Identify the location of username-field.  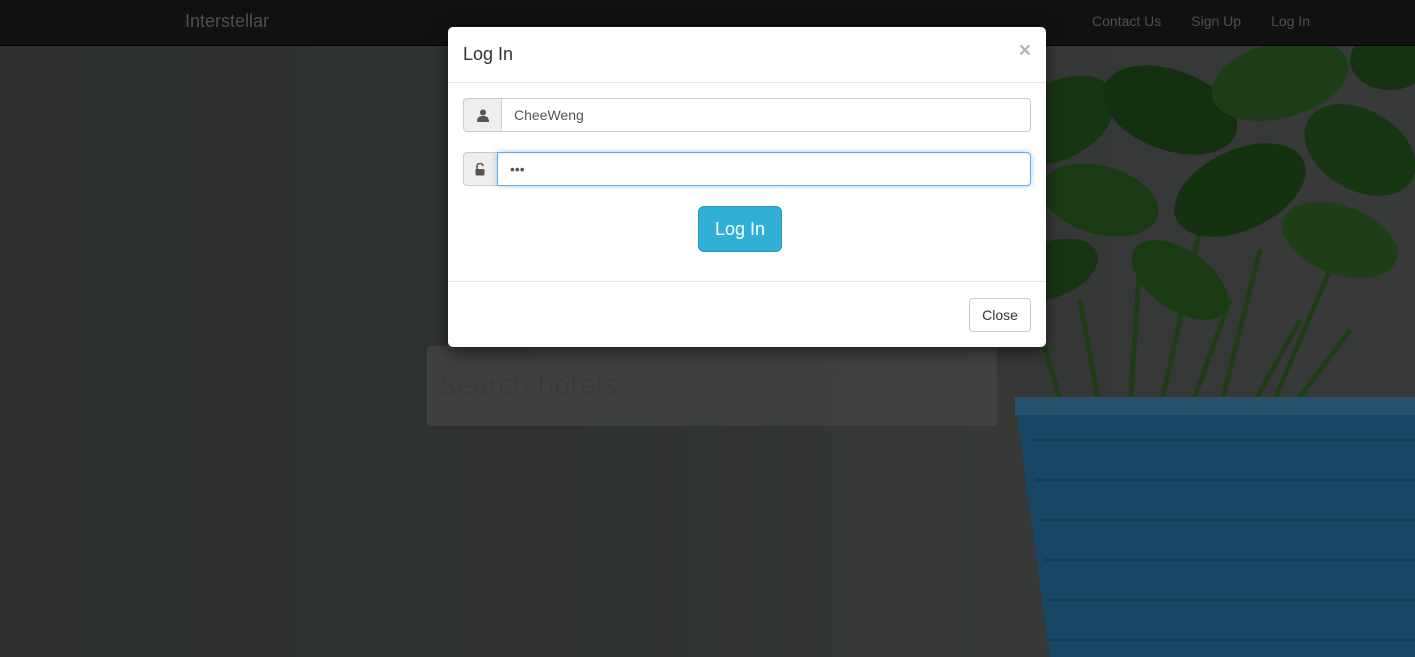
(766, 115).